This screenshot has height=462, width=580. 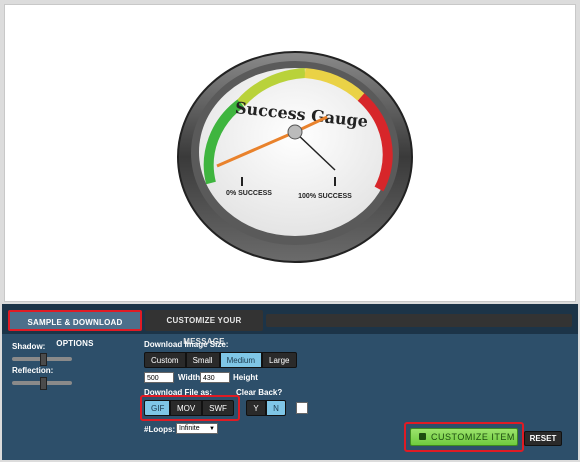 What do you see at coordinates (245, 377) in the screenshot?
I see `height-label: Height` at bounding box center [245, 377].